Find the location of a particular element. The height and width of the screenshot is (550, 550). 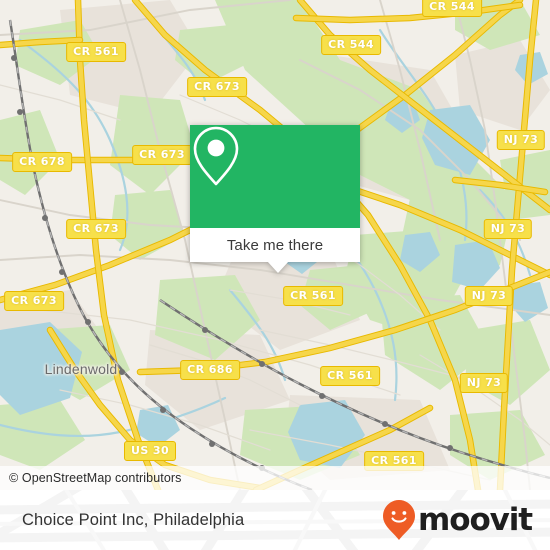

road-shield: US 30 is located at coordinates (150, 451).